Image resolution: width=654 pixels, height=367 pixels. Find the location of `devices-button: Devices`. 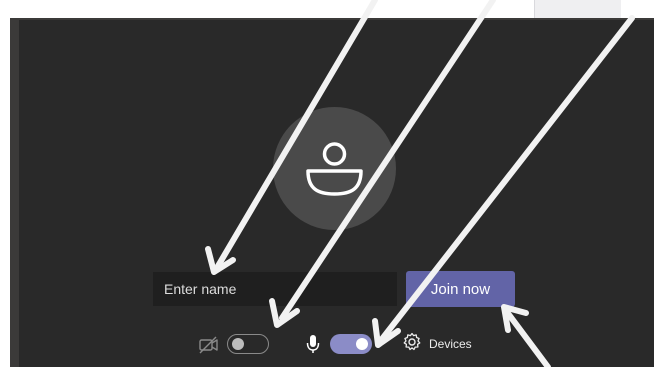

devices-button: Devices is located at coordinates (437, 344).